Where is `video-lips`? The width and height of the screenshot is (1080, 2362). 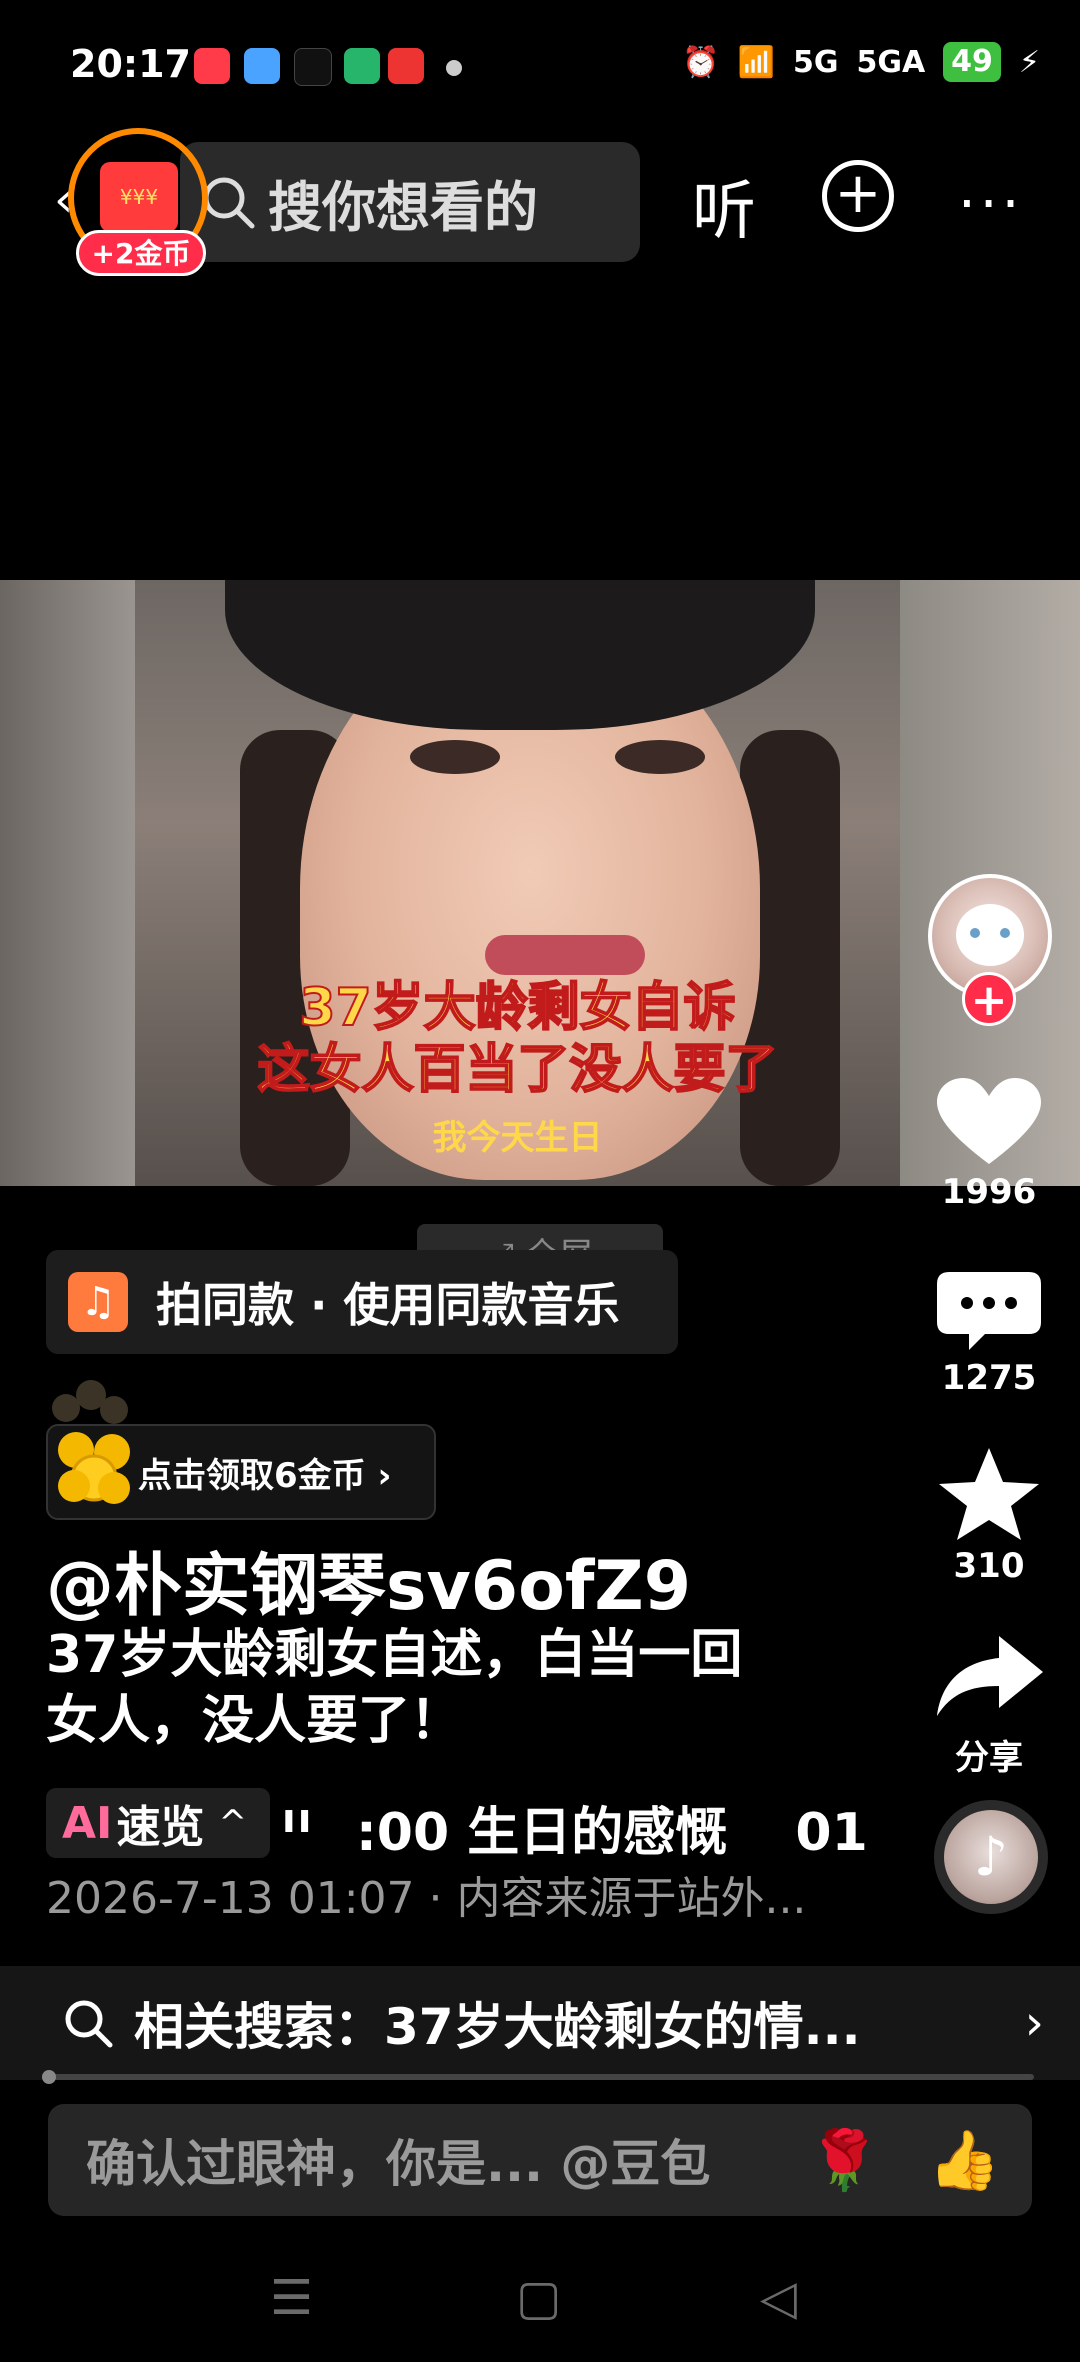 video-lips is located at coordinates (565, 955).